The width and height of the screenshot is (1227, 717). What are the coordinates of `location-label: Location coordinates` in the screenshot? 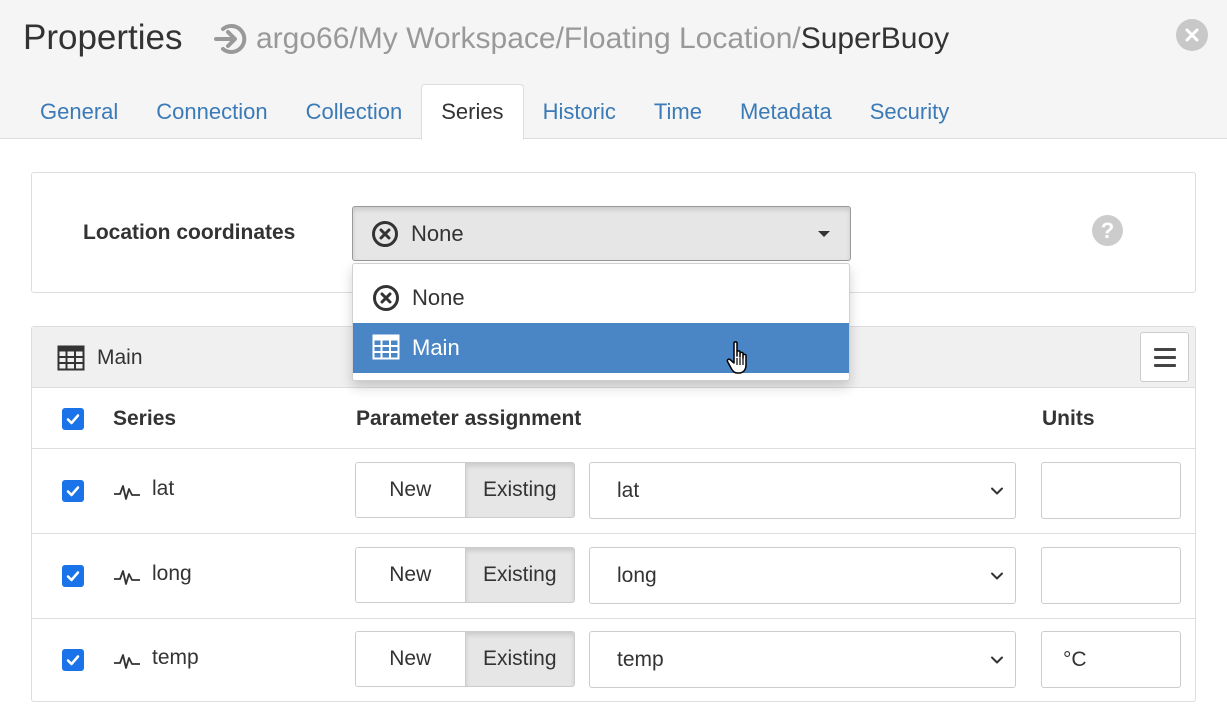 It's located at (189, 232).